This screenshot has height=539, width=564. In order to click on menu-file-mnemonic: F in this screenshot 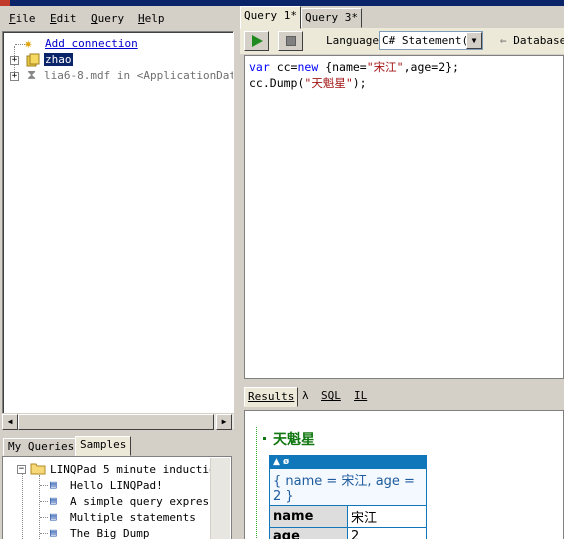, I will do `click(12, 18)`.